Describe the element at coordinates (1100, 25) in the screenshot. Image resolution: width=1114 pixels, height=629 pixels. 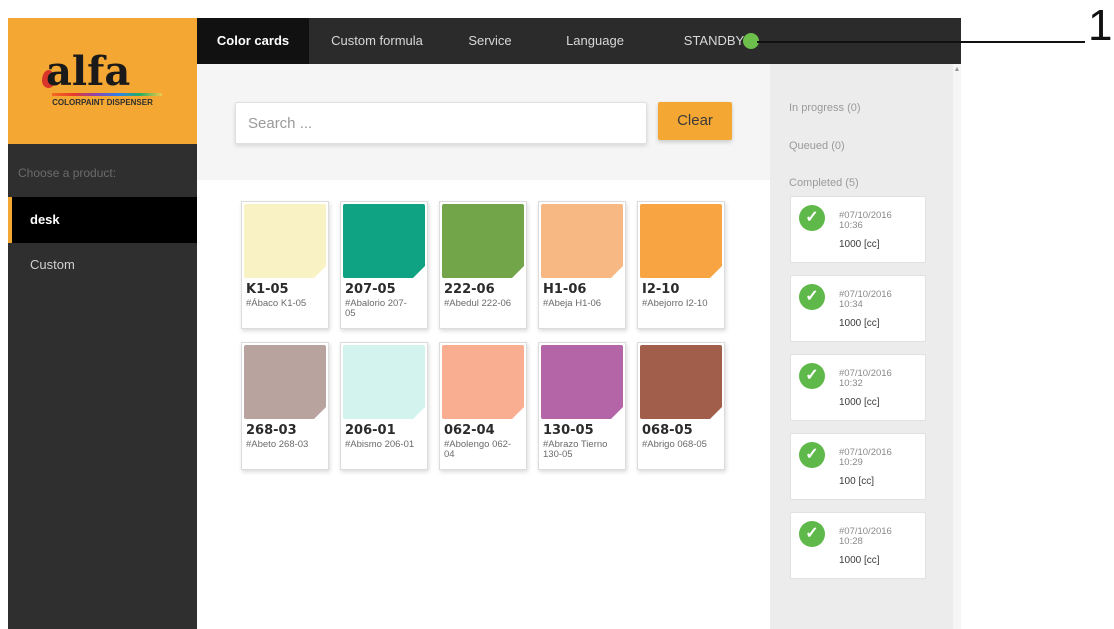
I see `callout-number: 1` at that location.